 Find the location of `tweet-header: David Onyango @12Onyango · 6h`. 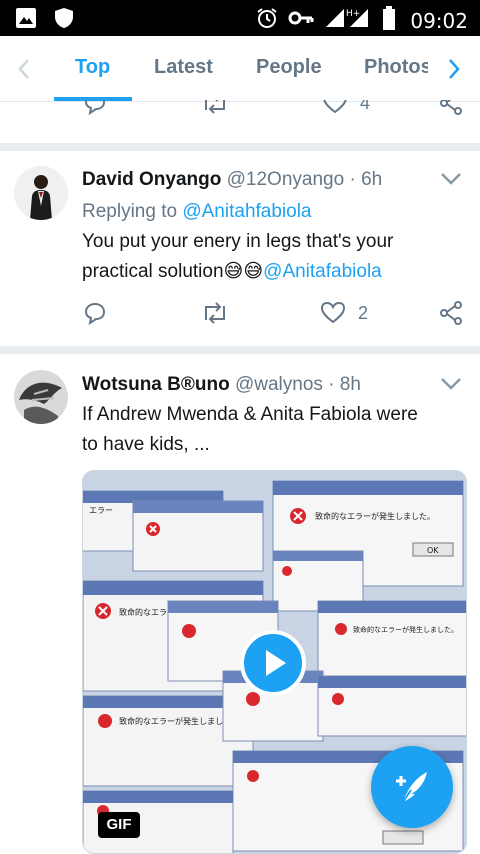

tweet-header: David Onyango @12Onyango · 6h is located at coordinates (232, 180).